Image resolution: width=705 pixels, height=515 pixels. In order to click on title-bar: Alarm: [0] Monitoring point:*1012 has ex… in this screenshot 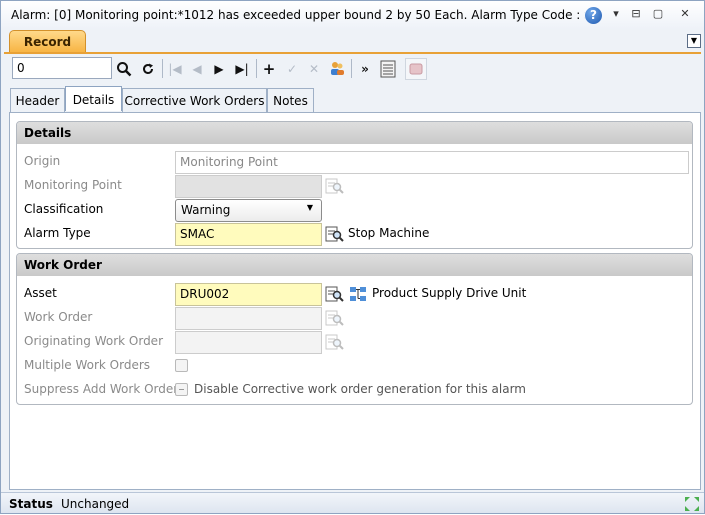, I will do `click(352, 15)`.